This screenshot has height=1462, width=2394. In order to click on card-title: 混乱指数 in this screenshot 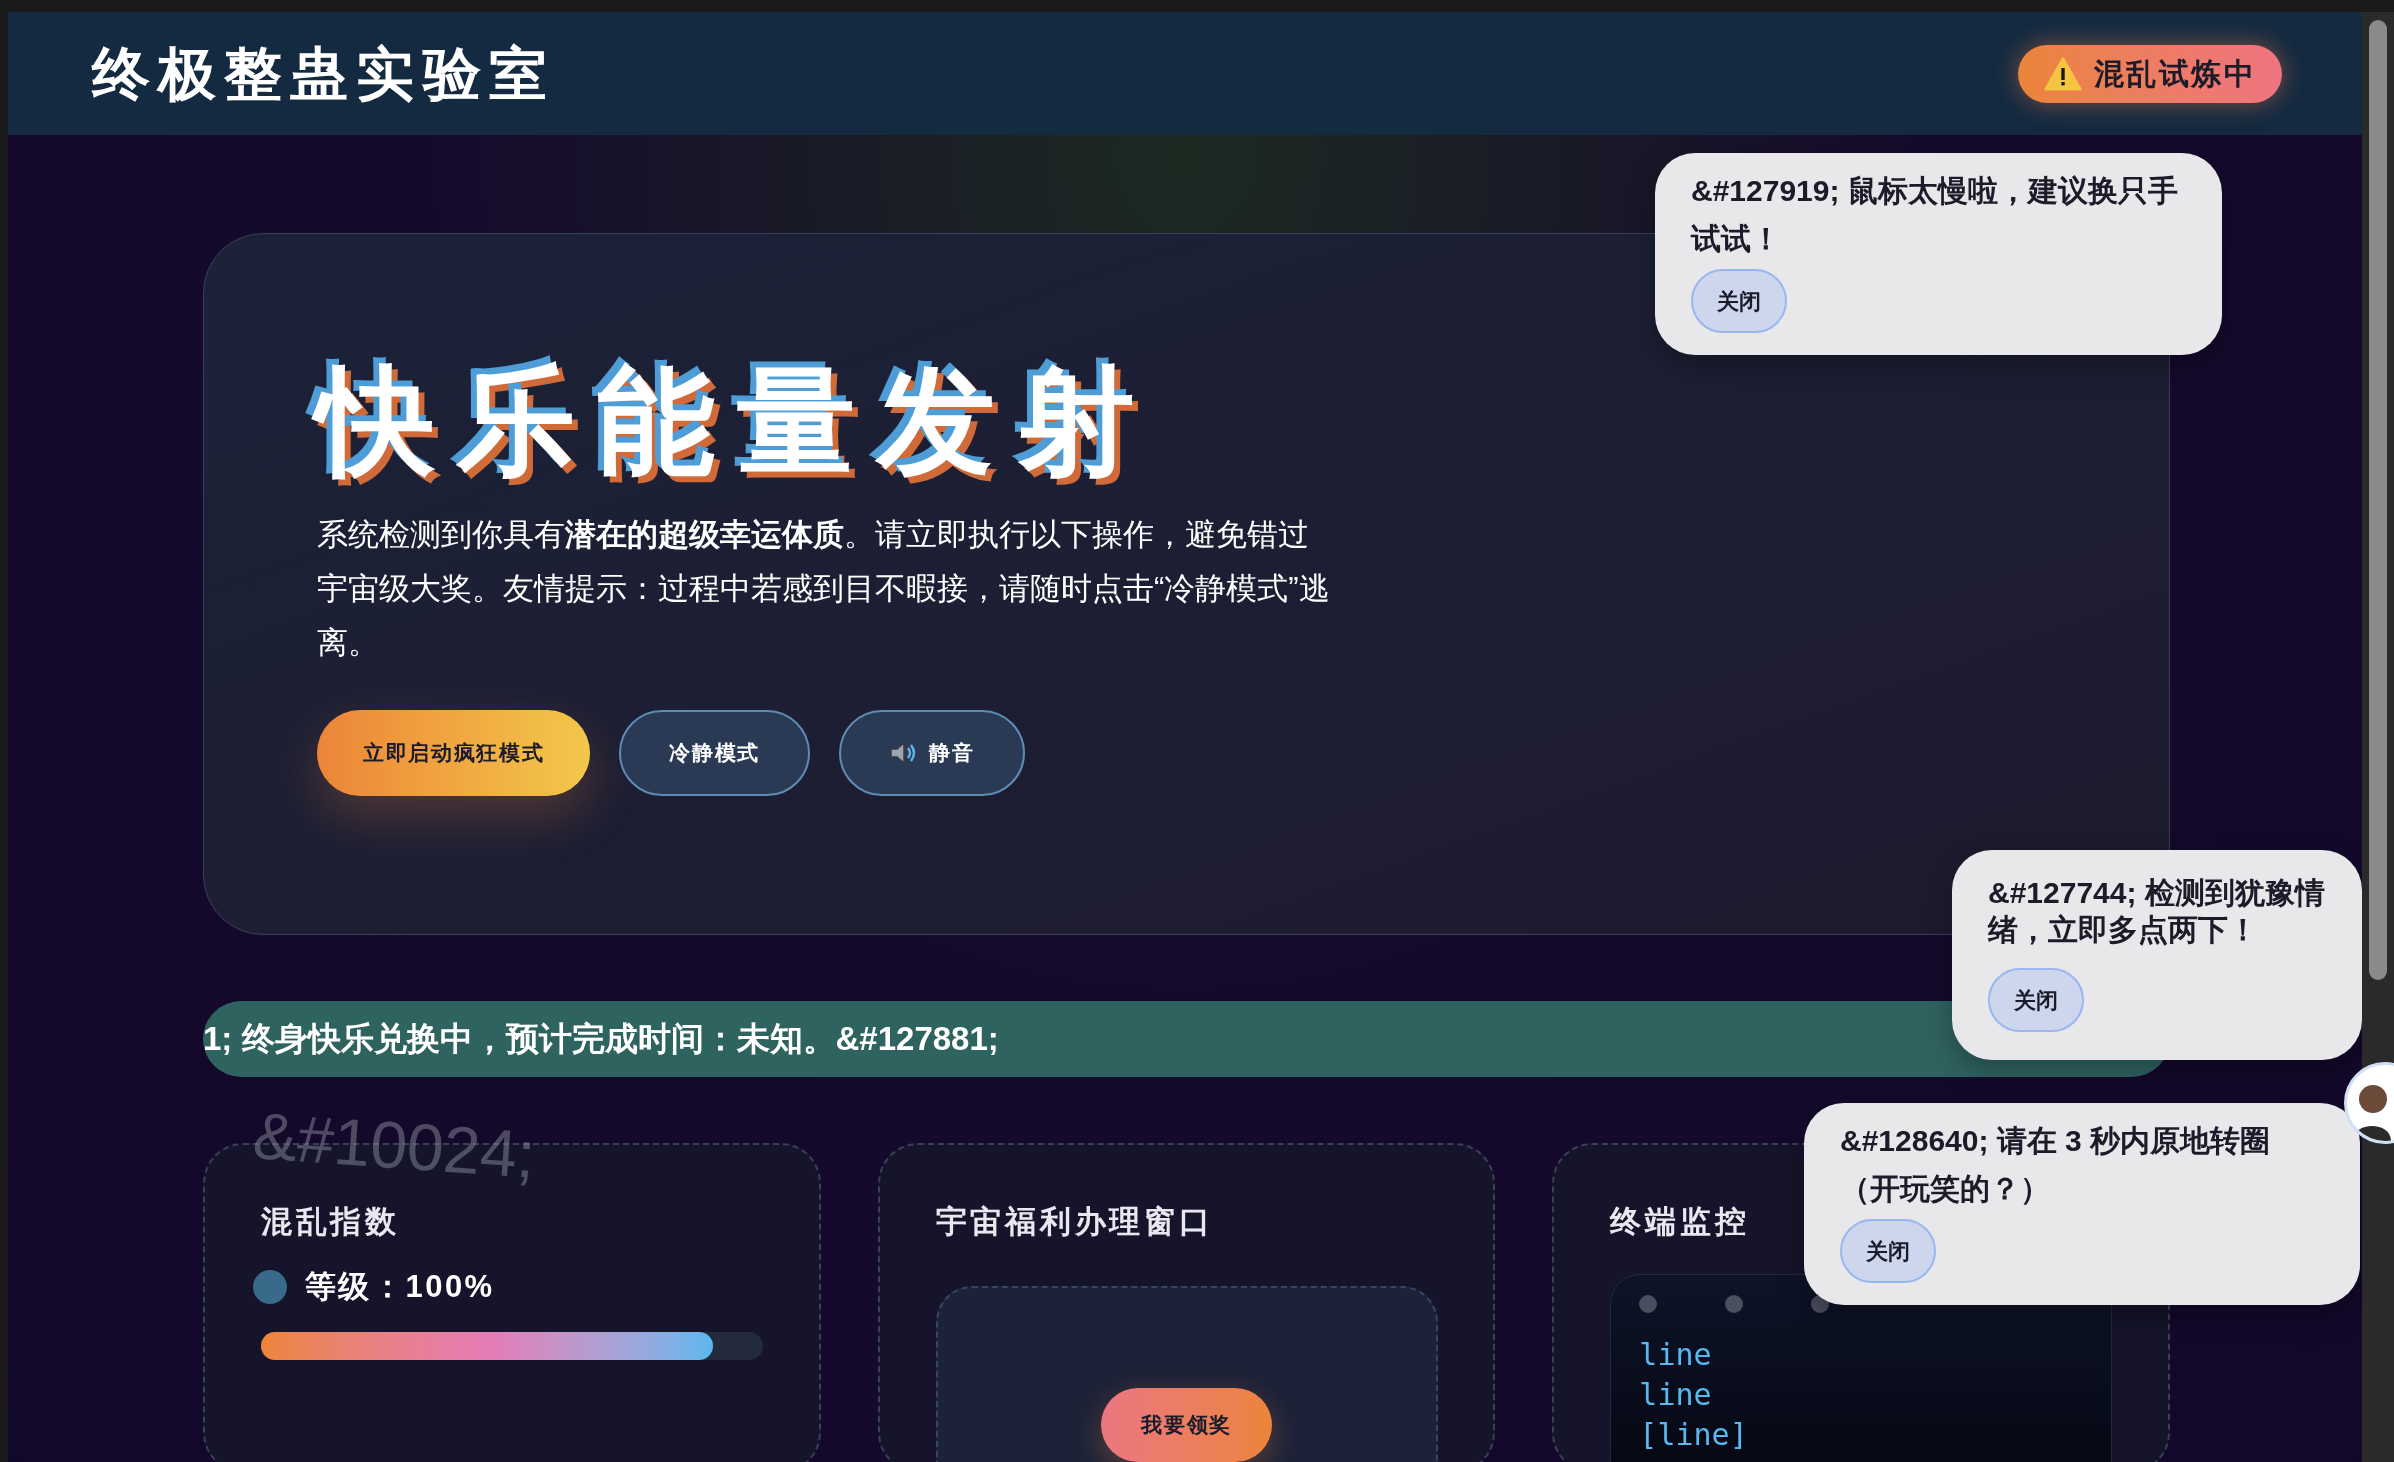, I will do `click(331, 1222)`.